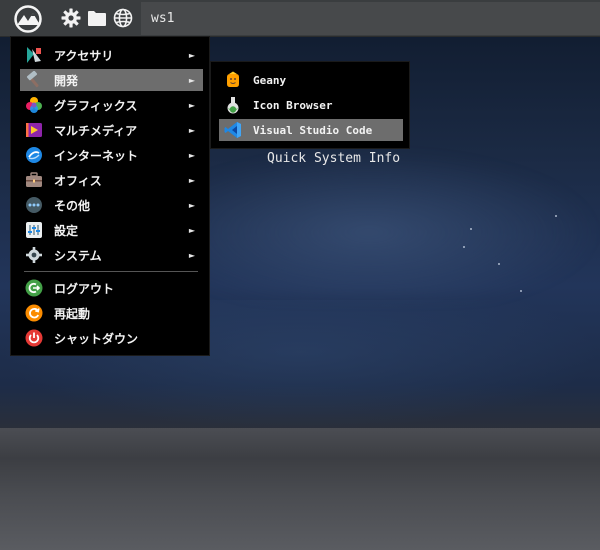 The width and height of the screenshot is (600, 550). Describe the element at coordinates (111, 313) in the screenshot. I see `menu-item-reboot: 再起動` at that location.